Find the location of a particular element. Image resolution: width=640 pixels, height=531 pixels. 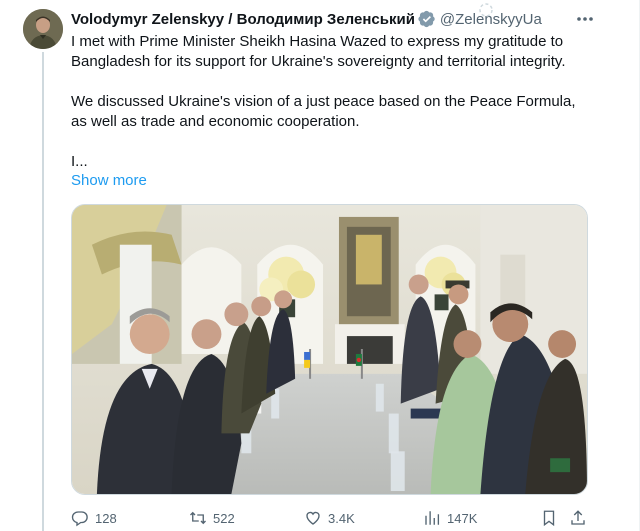

tweet-actions-bar: 128 522 3.4K 147K is located at coordinates (329, 518).